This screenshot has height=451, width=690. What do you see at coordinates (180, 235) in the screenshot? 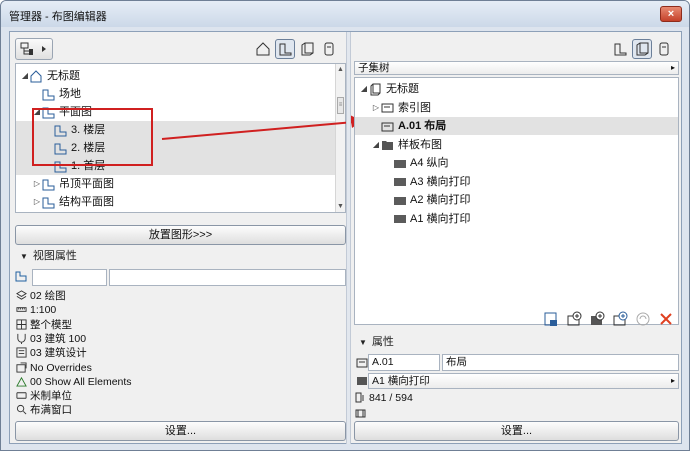
I see `place-drawing-button: 放置图形>>>` at bounding box center [180, 235].